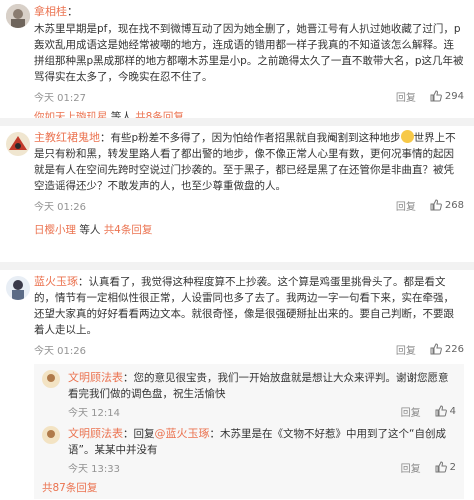 This screenshot has width=474, height=500. Describe the element at coordinates (255, 138) in the screenshot. I see `comment-text: 有些p粉差不多得了，因为怕给作者招黑就自我阉割到这种地步` at that location.